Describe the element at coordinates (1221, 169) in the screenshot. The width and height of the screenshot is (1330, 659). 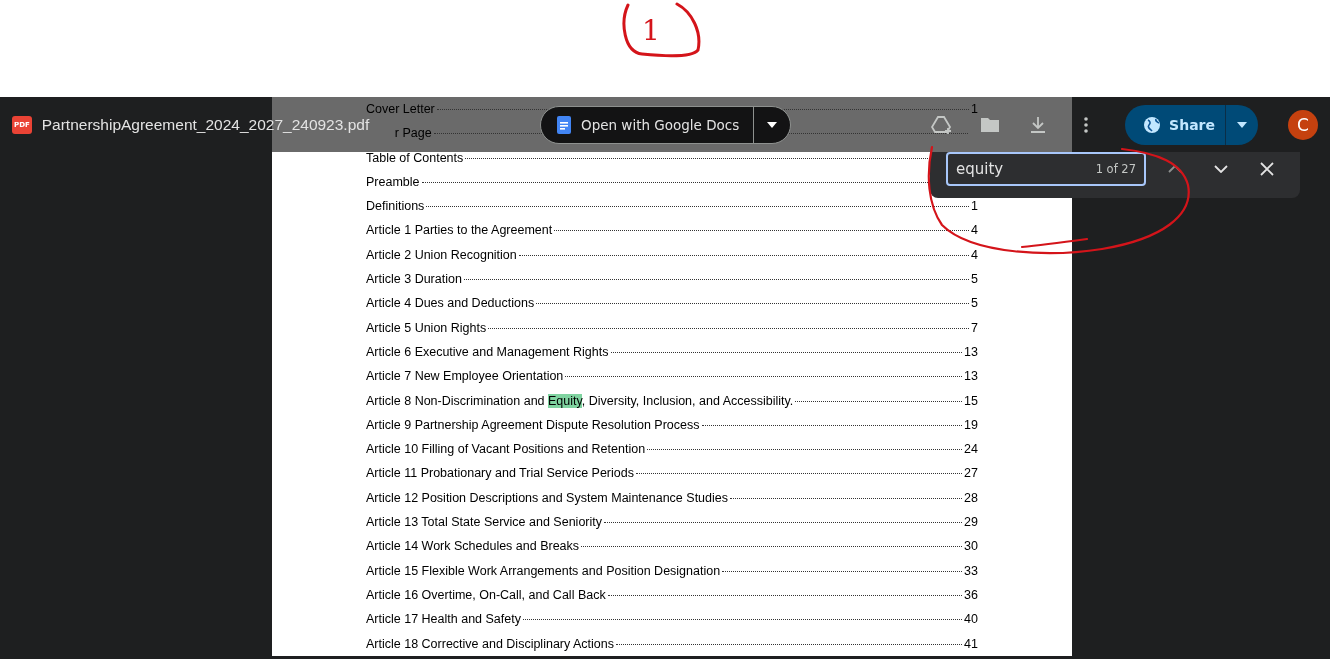
I see `chevron-down-icon` at that location.